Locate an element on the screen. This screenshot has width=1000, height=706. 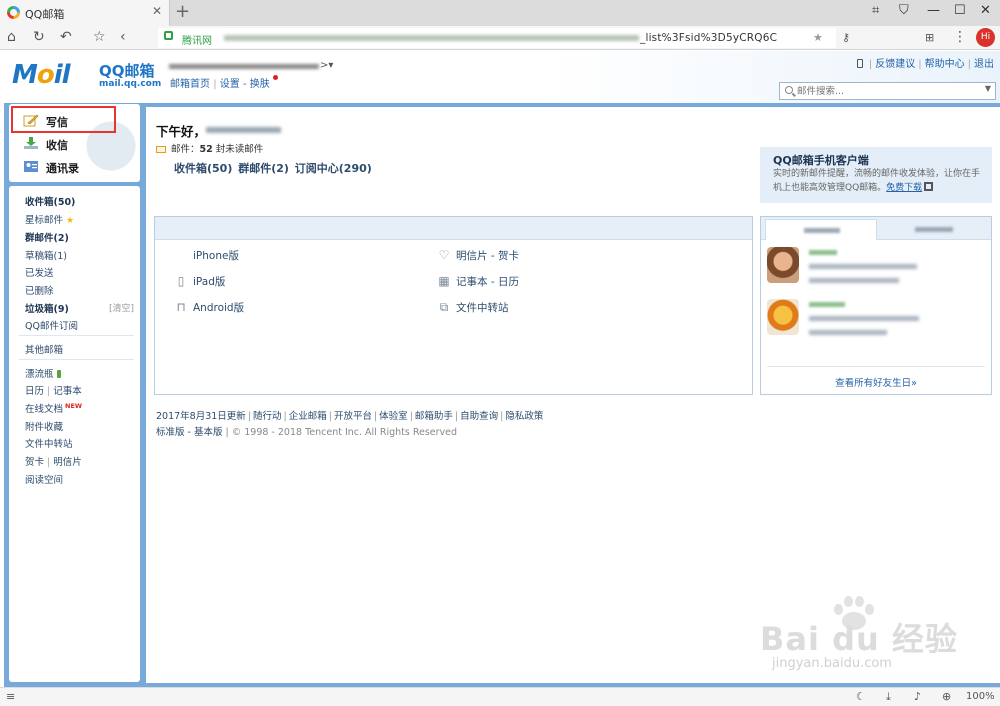
account-links: 邮箱首页 | 设置 - 换肤 is located at coordinates (224, 82).